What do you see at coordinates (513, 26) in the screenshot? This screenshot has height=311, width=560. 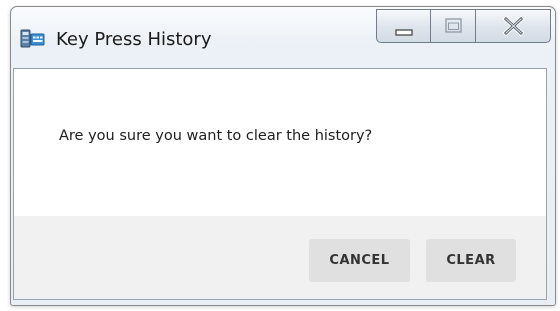 I see `close-button` at bounding box center [513, 26].